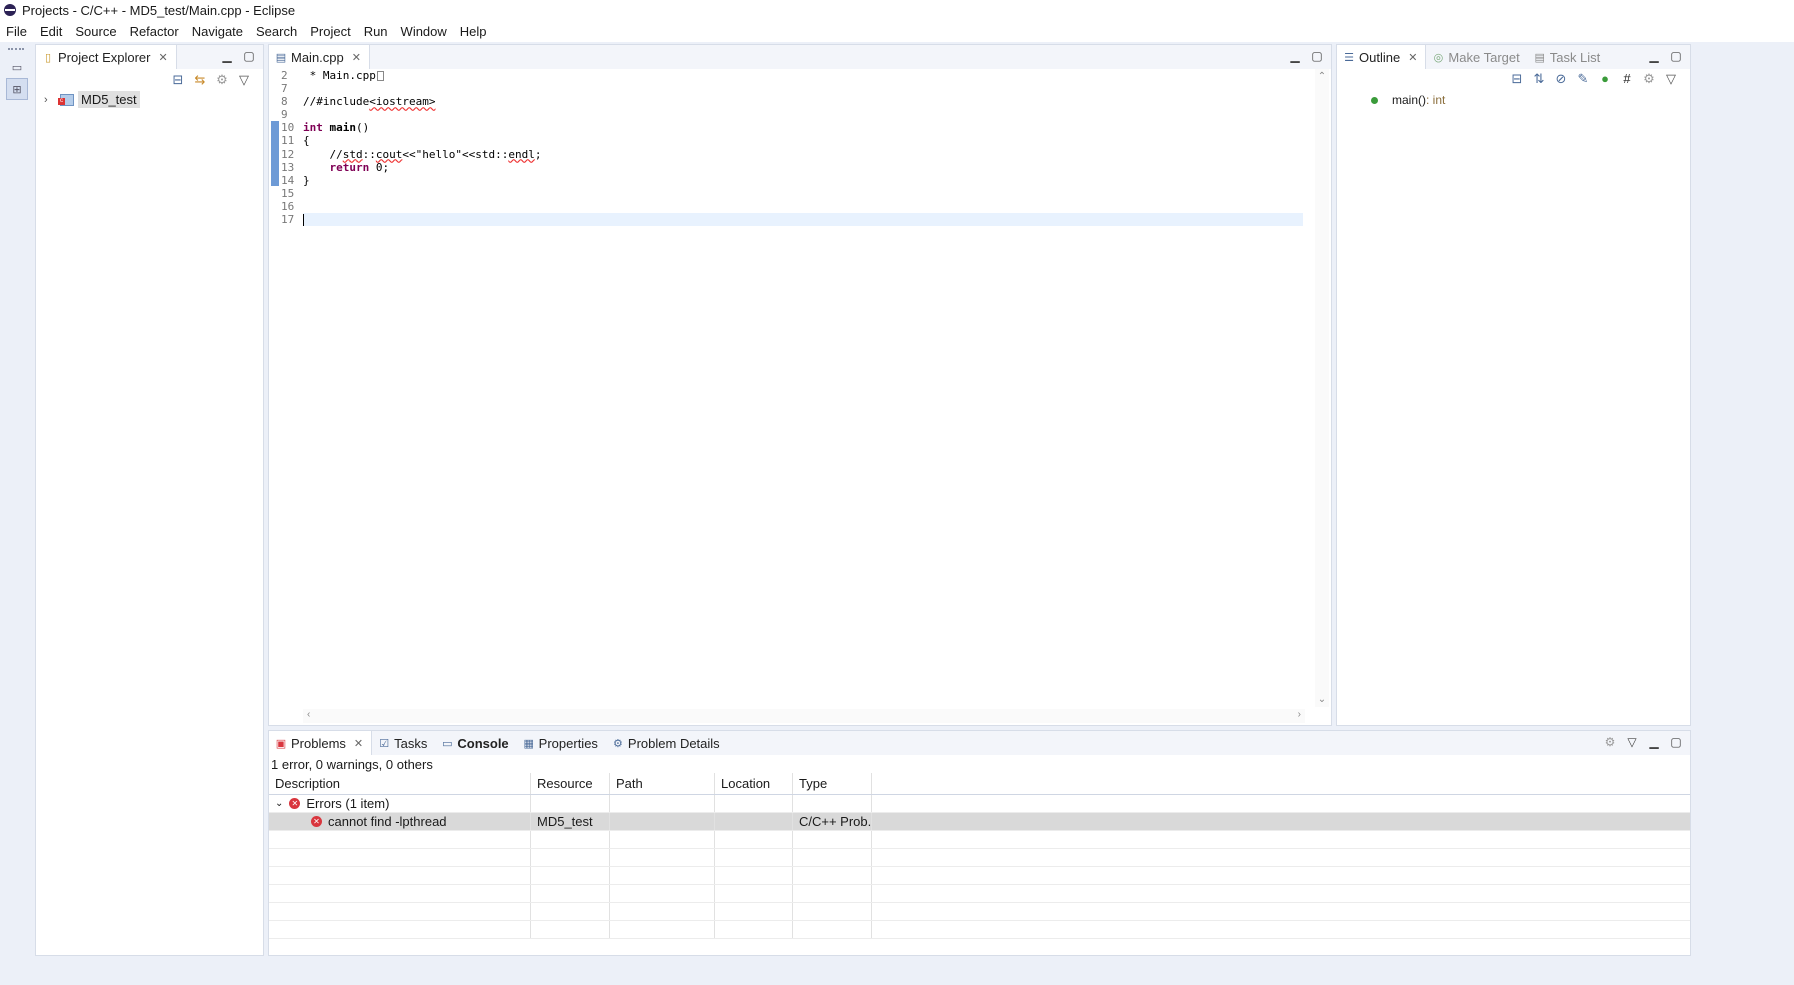 This screenshot has height=985, width=1794. Describe the element at coordinates (1476, 57) in the screenshot. I see `tab-make-target: ◎ Make Target` at that location.